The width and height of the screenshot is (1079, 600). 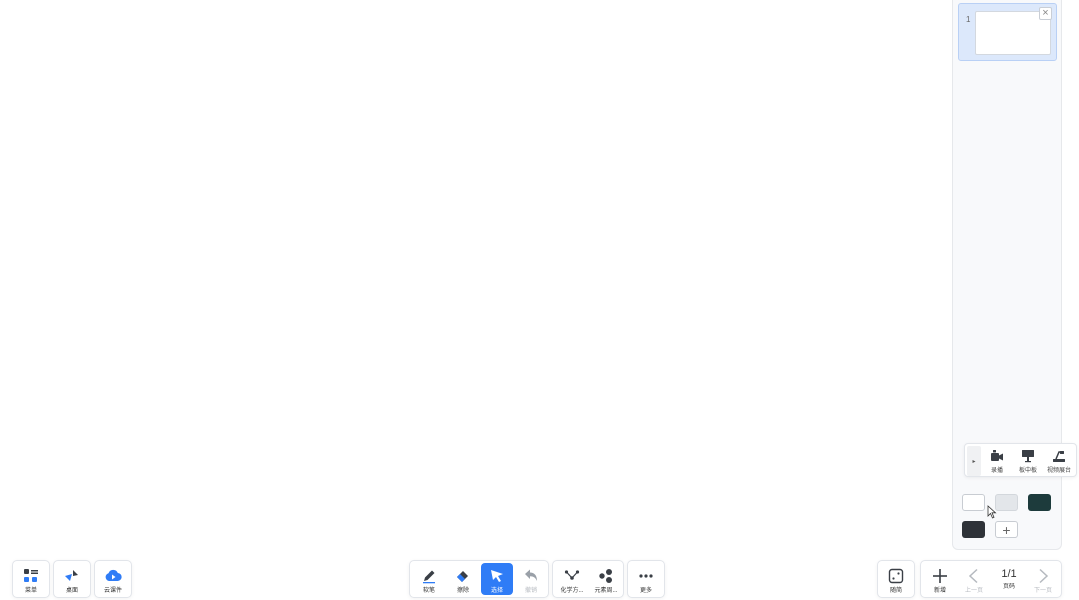 What do you see at coordinates (645, 591) in the screenshot?
I see `more-label: 更多` at bounding box center [645, 591].